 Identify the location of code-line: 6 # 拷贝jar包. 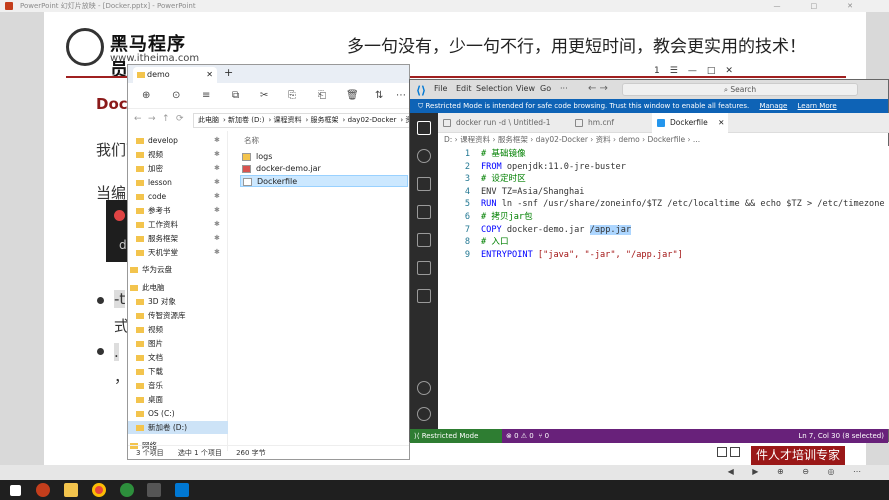
(663, 217).